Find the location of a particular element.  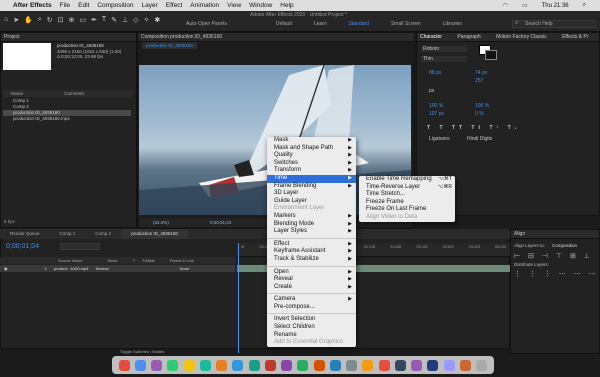

layer-mode: Normal is located at coordinates (99, 268).